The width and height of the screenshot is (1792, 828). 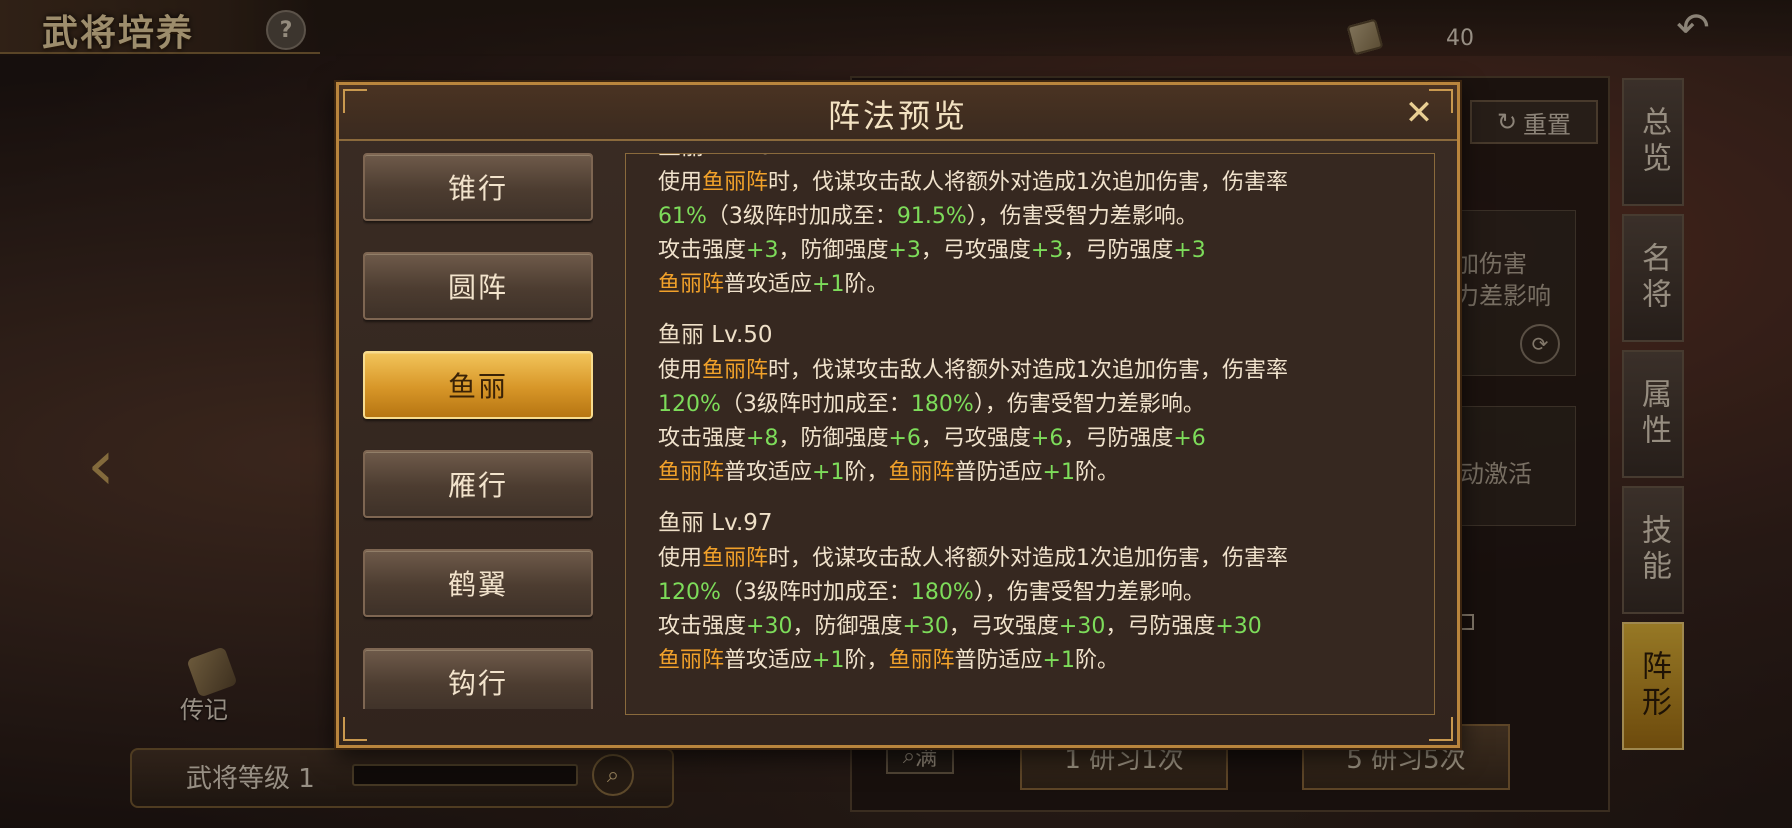 I want to click on modal-title: 阵法预览, so click(x=897, y=116).